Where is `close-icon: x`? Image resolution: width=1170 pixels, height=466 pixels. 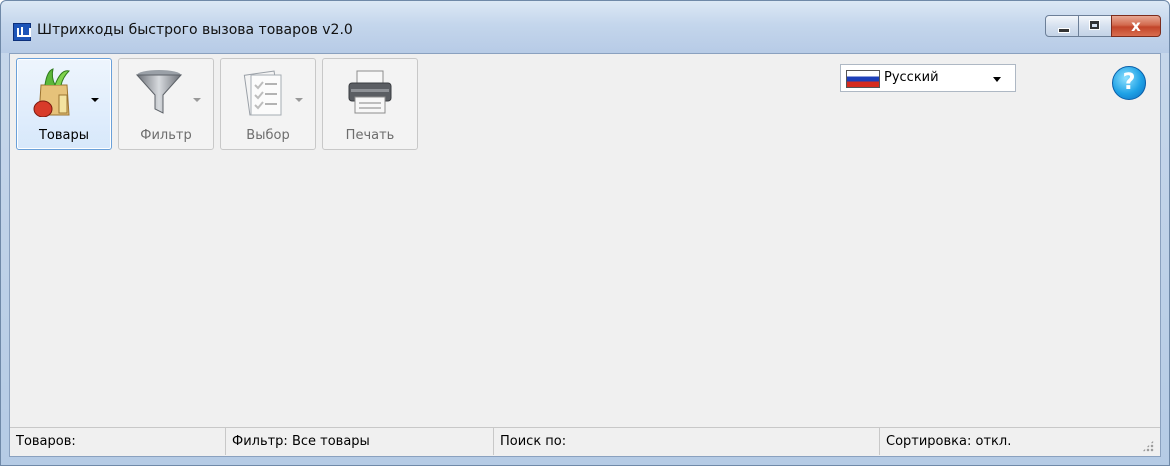
close-icon: x is located at coordinates (1136, 26).